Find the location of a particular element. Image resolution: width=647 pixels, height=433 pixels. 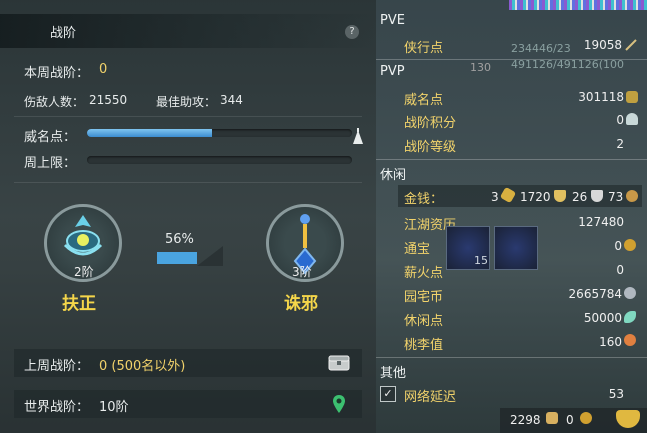

tongbao-label: 通宝 is located at coordinates (417, 249).